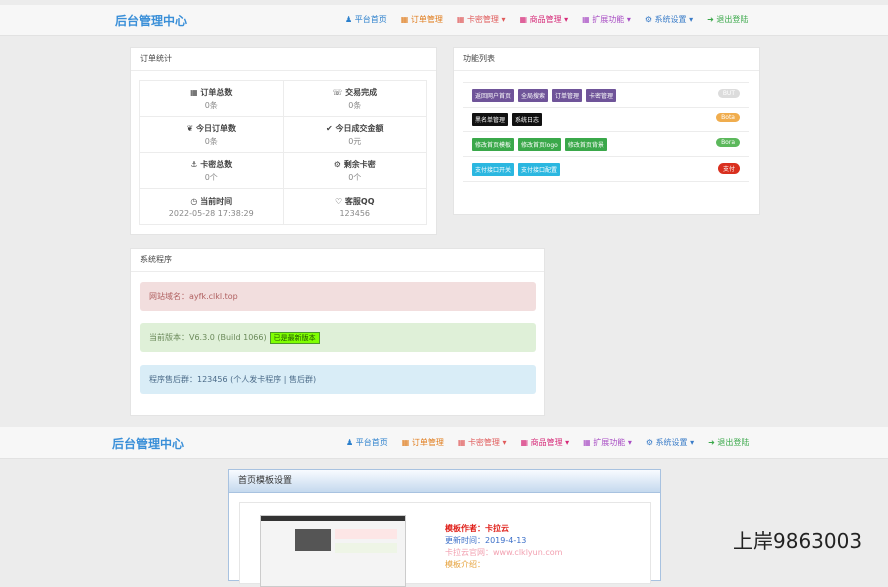 This screenshot has width=888, height=587. Describe the element at coordinates (527, 119) in the screenshot. I see `system-log-button: 系统日志` at that location.